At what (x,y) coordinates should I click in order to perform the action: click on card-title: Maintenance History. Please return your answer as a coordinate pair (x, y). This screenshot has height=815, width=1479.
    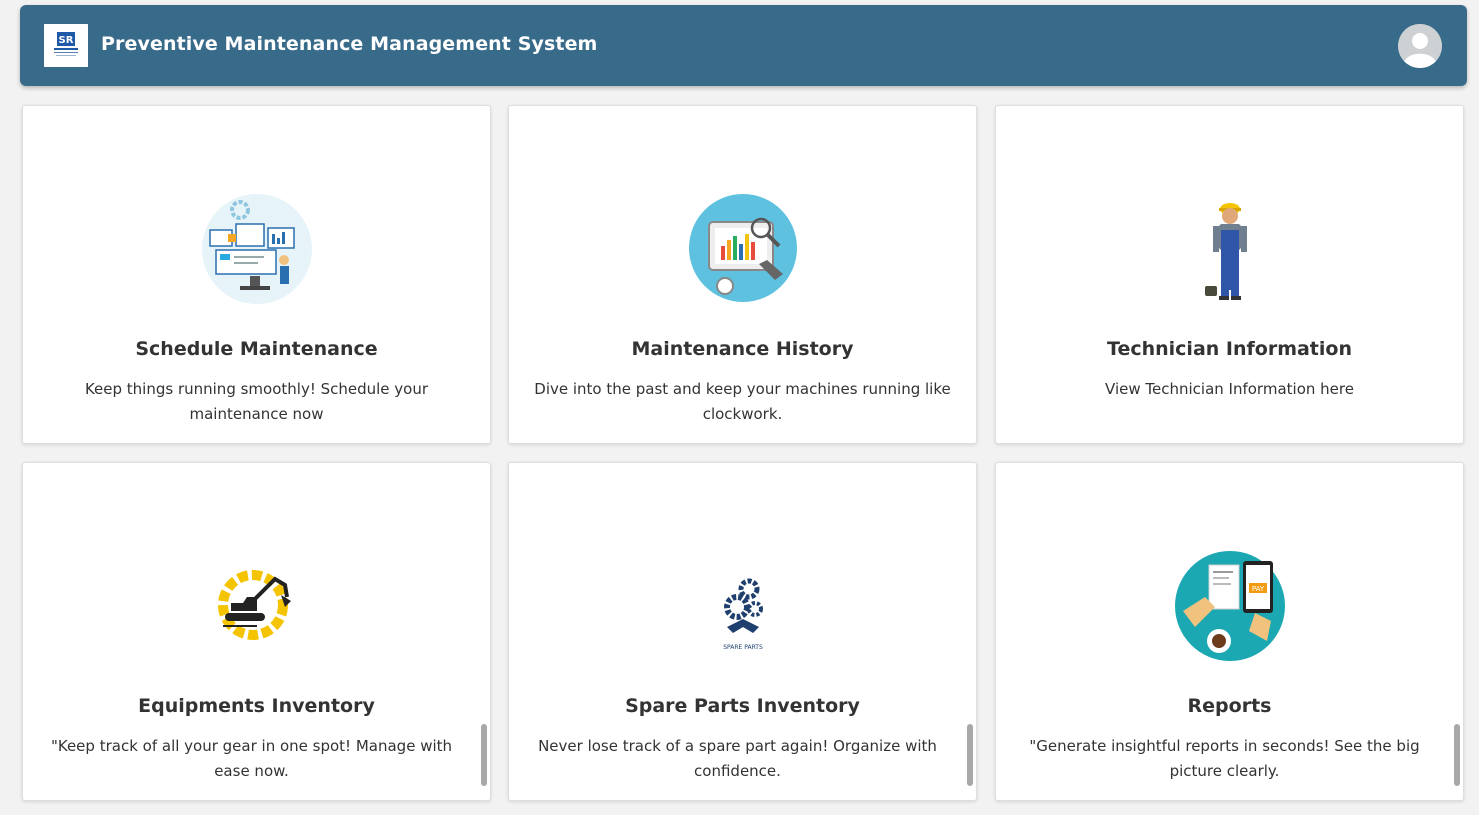
    Looking at the image, I should click on (742, 349).